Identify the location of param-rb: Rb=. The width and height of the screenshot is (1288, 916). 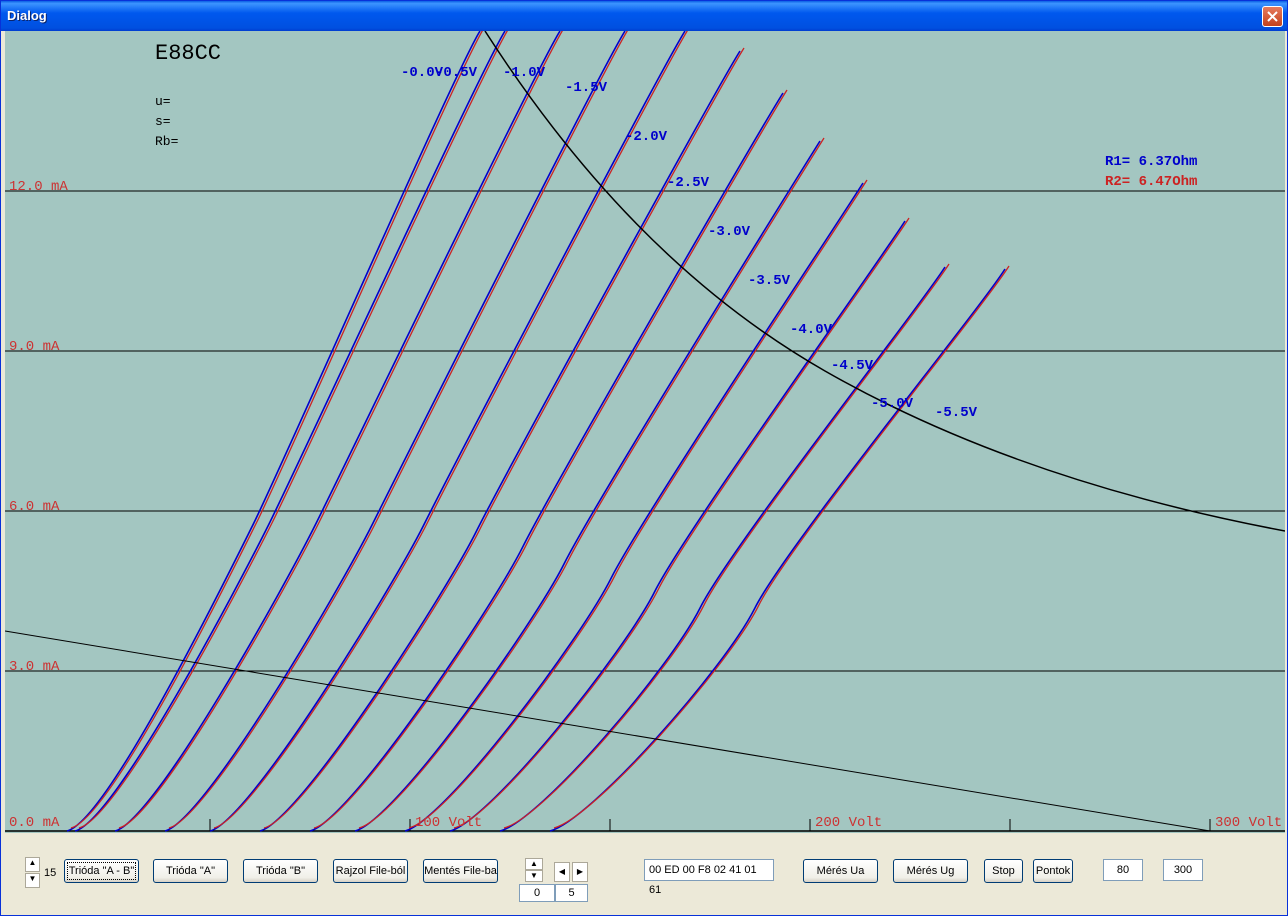
(167, 141).